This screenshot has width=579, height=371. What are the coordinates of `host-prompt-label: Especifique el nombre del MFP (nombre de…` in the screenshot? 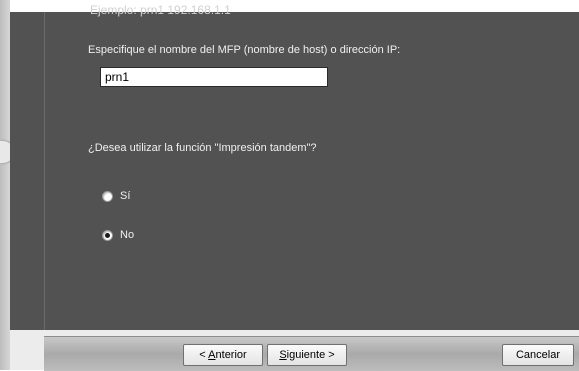 It's located at (244, 50).